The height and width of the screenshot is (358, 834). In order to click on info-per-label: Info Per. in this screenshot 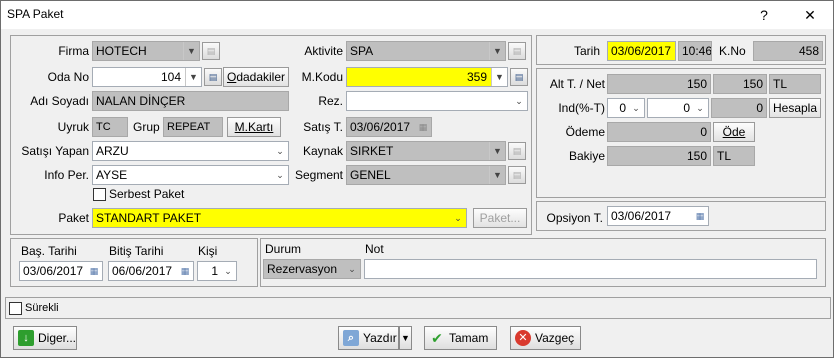, I will do `click(66, 175)`.